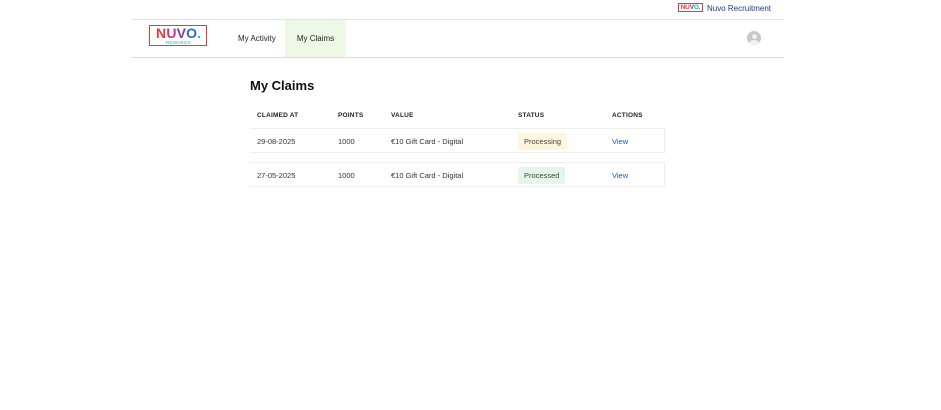 The width and height of the screenshot is (941, 410). I want to click on status-badge: Processing, so click(543, 141).